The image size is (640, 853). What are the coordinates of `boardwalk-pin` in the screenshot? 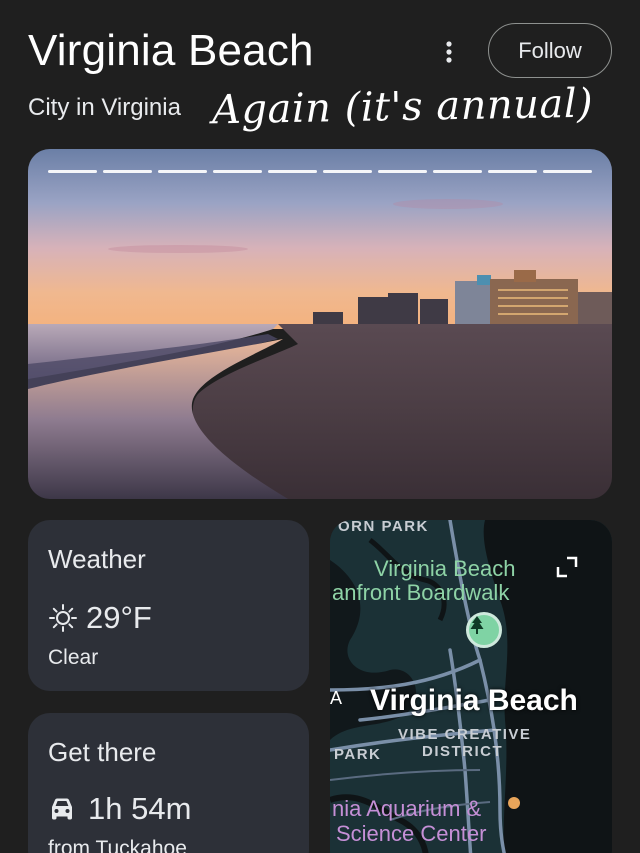 It's located at (484, 630).